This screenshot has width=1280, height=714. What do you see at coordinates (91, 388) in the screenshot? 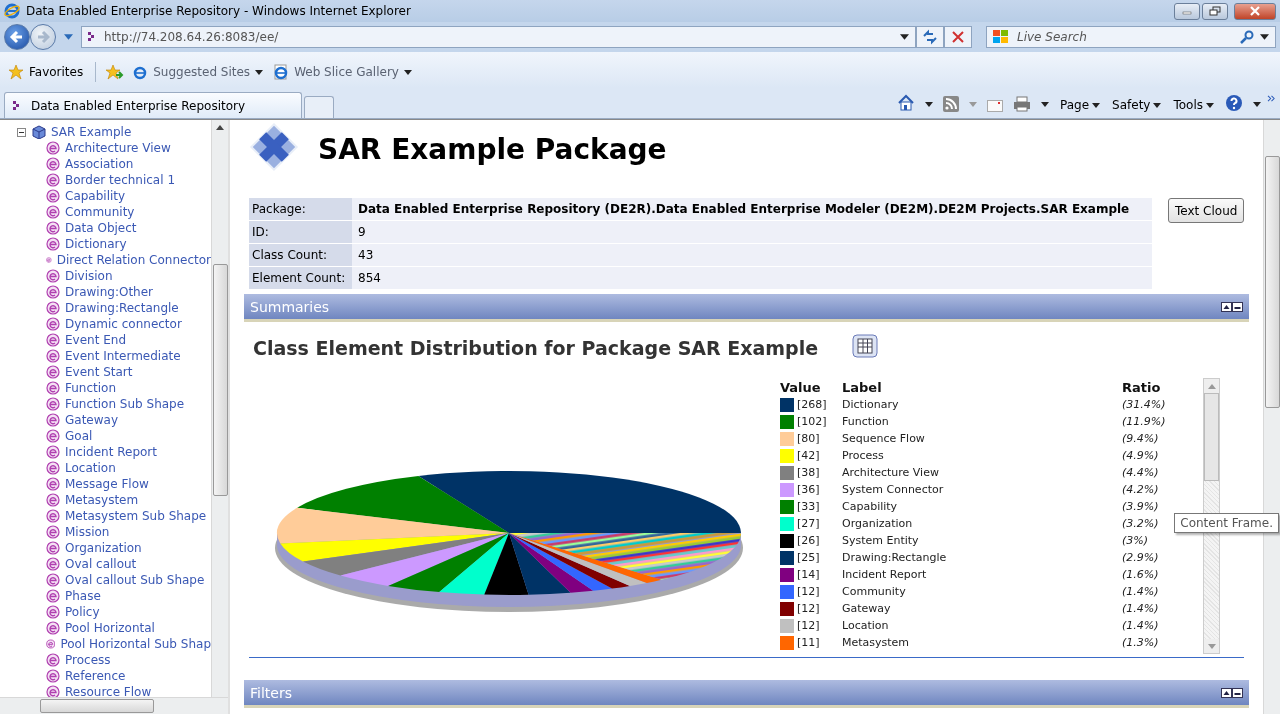
I see `tree-item: Function` at bounding box center [91, 388].